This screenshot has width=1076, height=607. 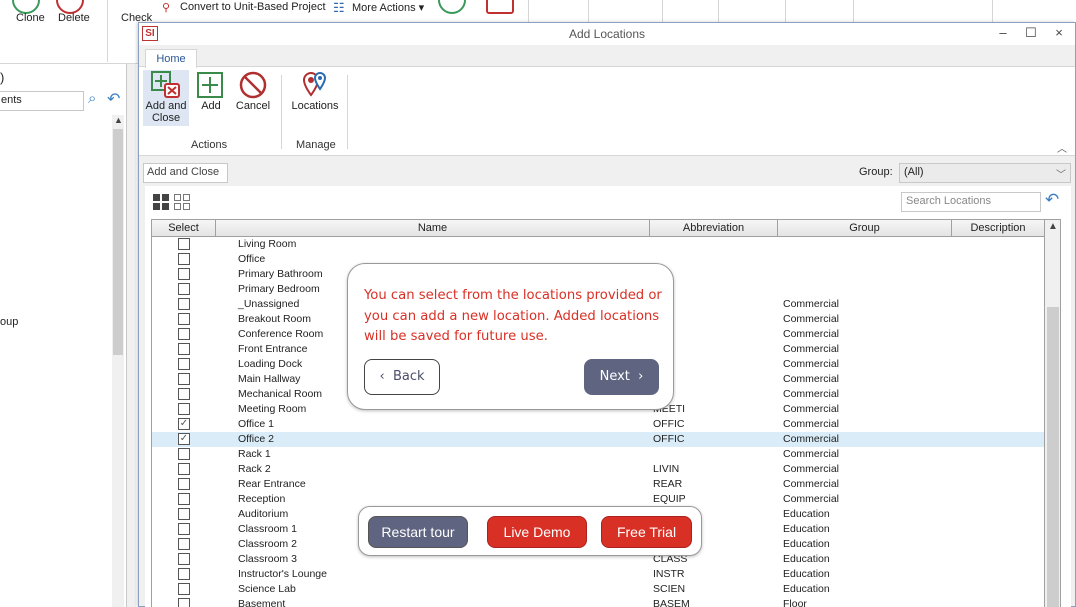 I want to click on convert-unit-based-button: Convert to Unit-Based Project, so click(x=253, y=7).